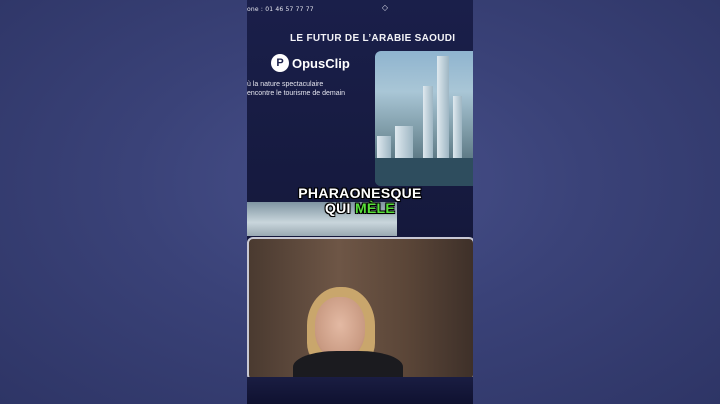 Image resolution: width=720 pixels, height=404 pixels. I want to click on opusclip-watermark: P OpusClip, so click(310, 63).